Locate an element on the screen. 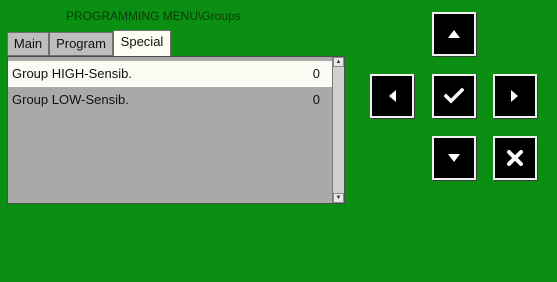 The width and height of the screenshot is (557, 282). cancel-button is located at coordinates (515, 158).